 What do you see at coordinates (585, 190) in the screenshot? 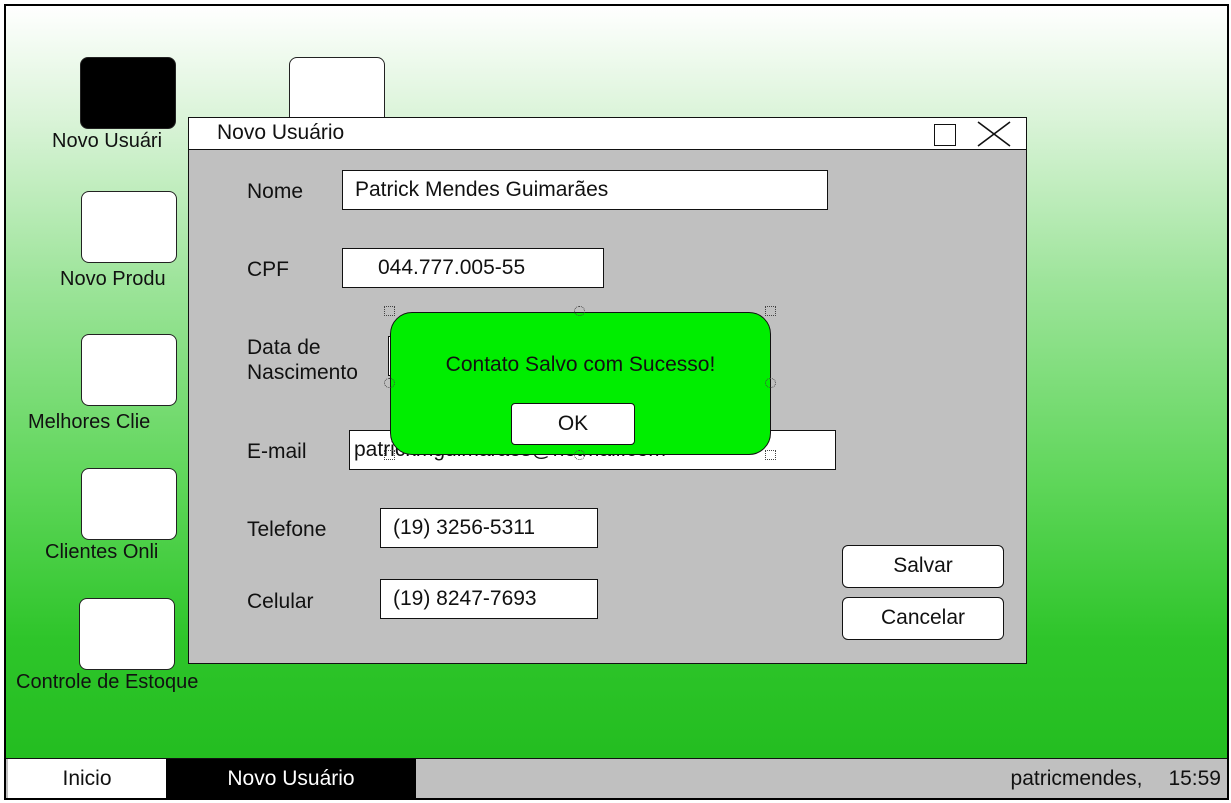
I see `nome-field: Patrick Mendes Guimarães` at bounding box center [585, 190].